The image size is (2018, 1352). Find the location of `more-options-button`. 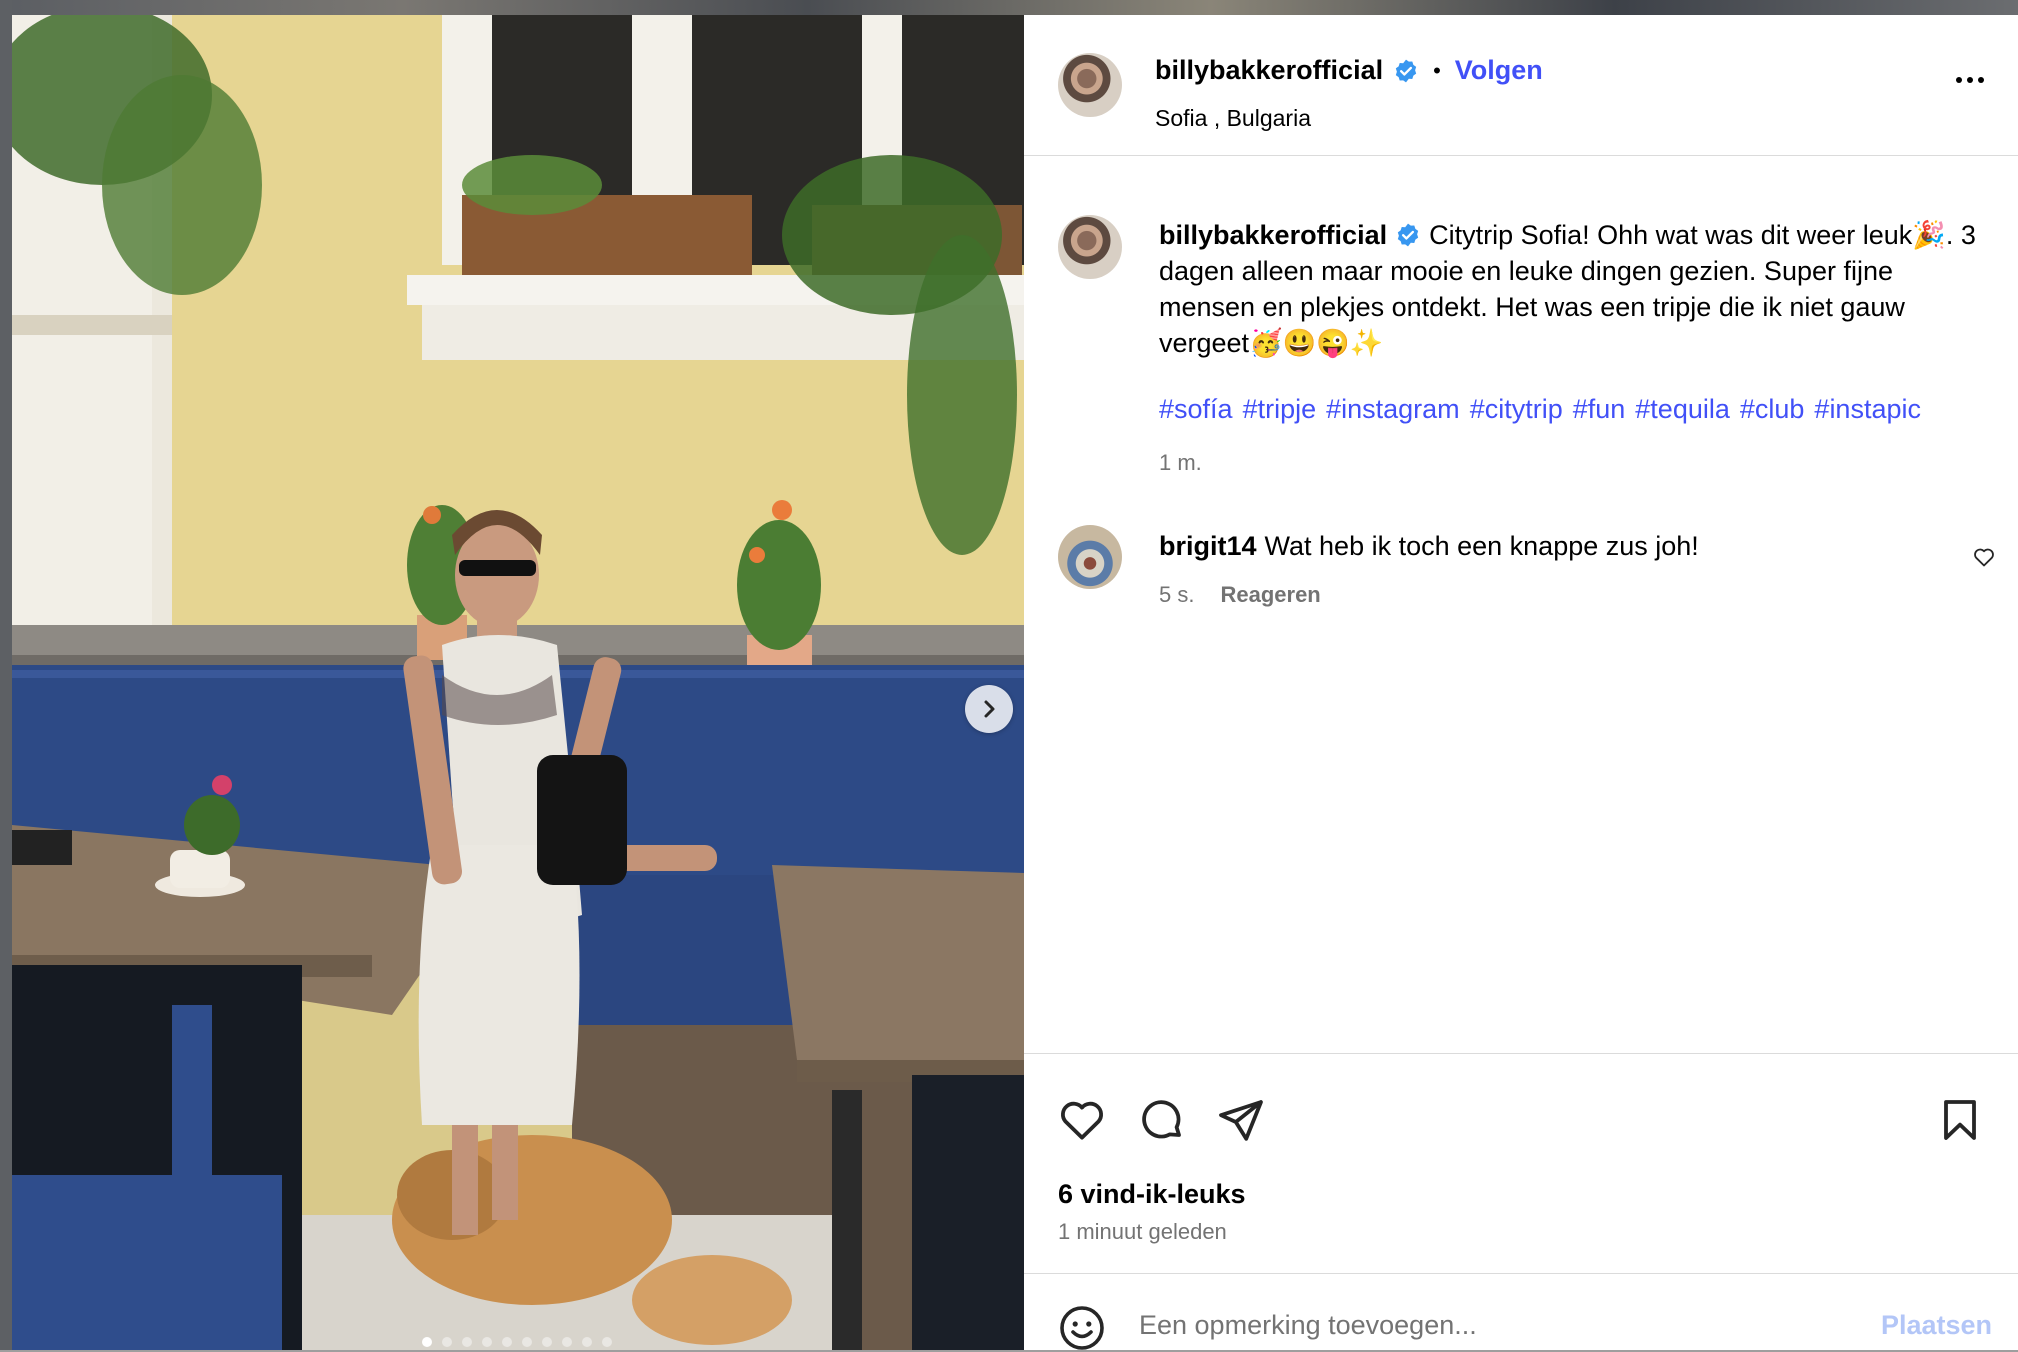

more-options-button is located at coordinates (1970, 80).